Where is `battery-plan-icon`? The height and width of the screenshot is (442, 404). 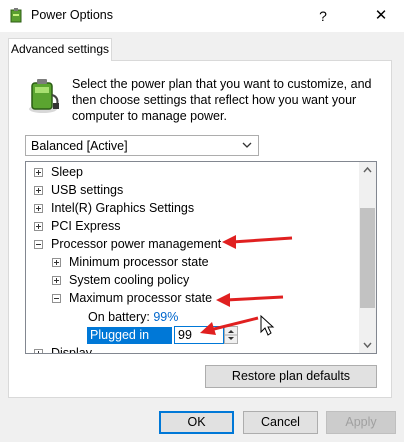
battery-plan-icon is located at coordinates (43, 95).